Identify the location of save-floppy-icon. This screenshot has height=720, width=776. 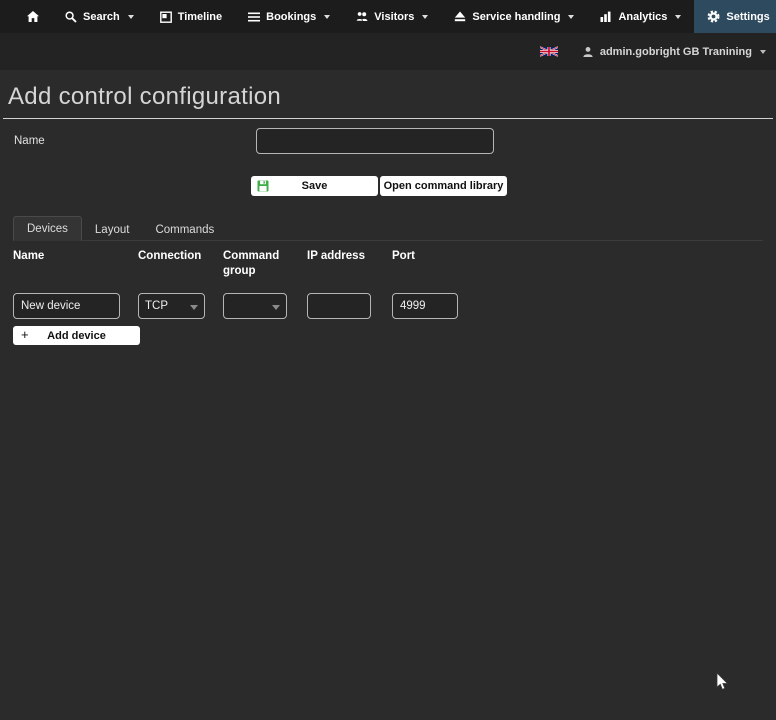
(263, 186).